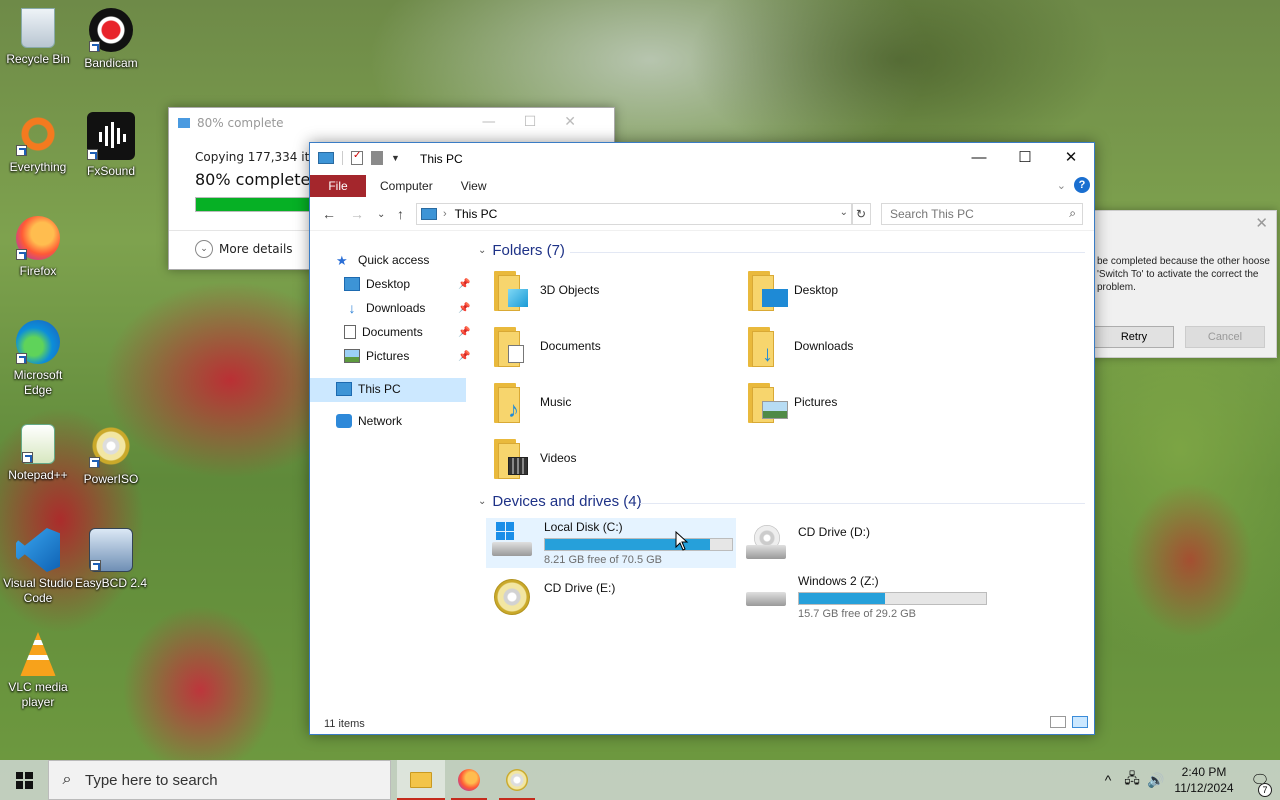 This screenshot has width=1280, height=800. I want to click on copy-dialog-title-bar: 80% complete —☐✕, so click(391, 123).